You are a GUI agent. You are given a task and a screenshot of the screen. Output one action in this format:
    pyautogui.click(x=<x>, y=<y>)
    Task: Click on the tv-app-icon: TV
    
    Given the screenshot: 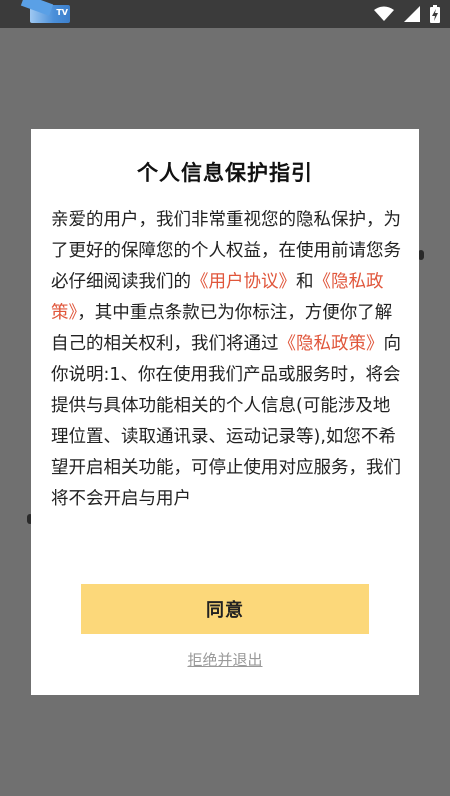 What is the action you would take?
    pyautogui.click(x=50, y=14)
    